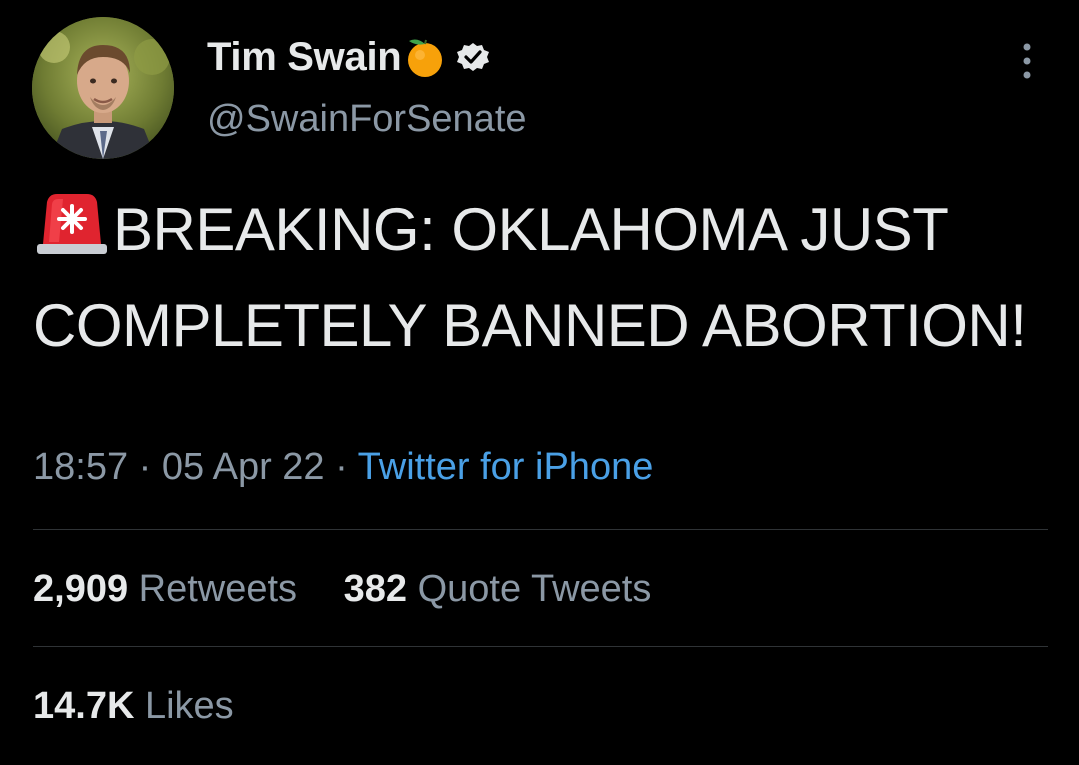 The height and width of the screenshot is (765, 1079). What do you see at coordinates (534, 589) in the screenshot?
I see `quote-tweets-label: Quote Tweets` at bounding box center [534, 589].